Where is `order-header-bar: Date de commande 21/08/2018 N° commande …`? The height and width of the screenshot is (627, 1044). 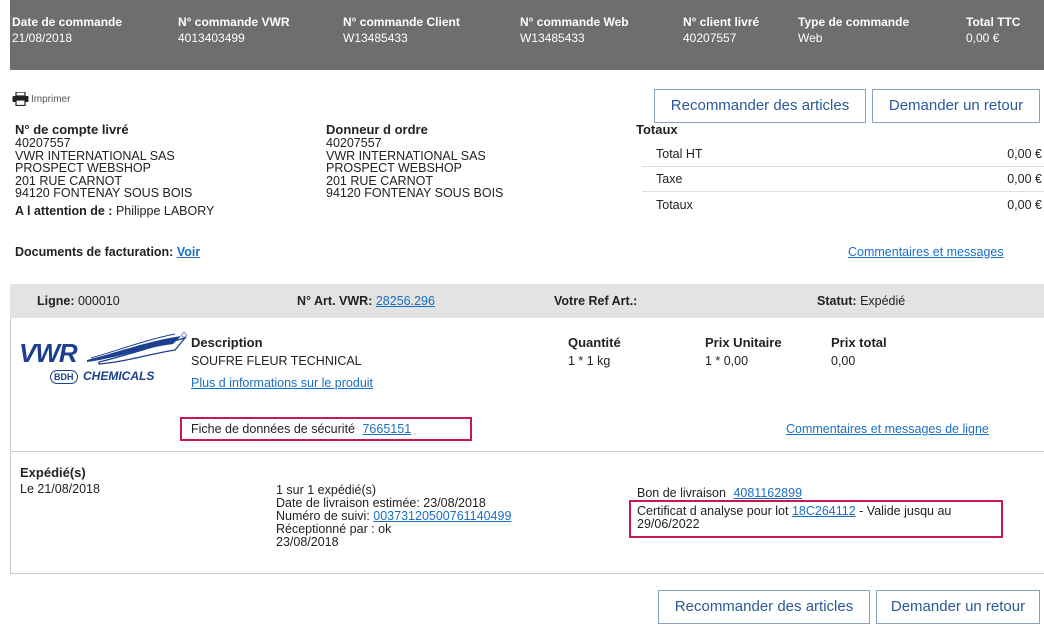 order-header-bar: Date de commande 21/08/2018 N° commande … is located at coordinates (527, 35).